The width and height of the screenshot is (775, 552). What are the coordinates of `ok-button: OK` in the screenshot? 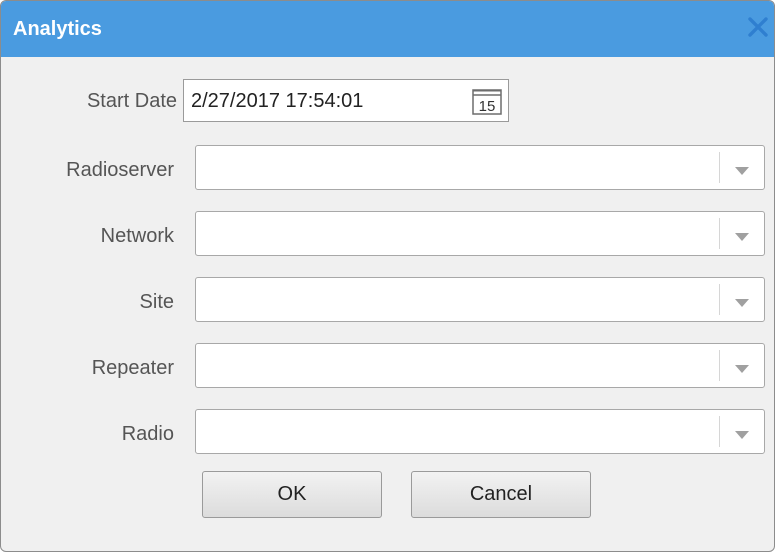 It's located at (292, 494).